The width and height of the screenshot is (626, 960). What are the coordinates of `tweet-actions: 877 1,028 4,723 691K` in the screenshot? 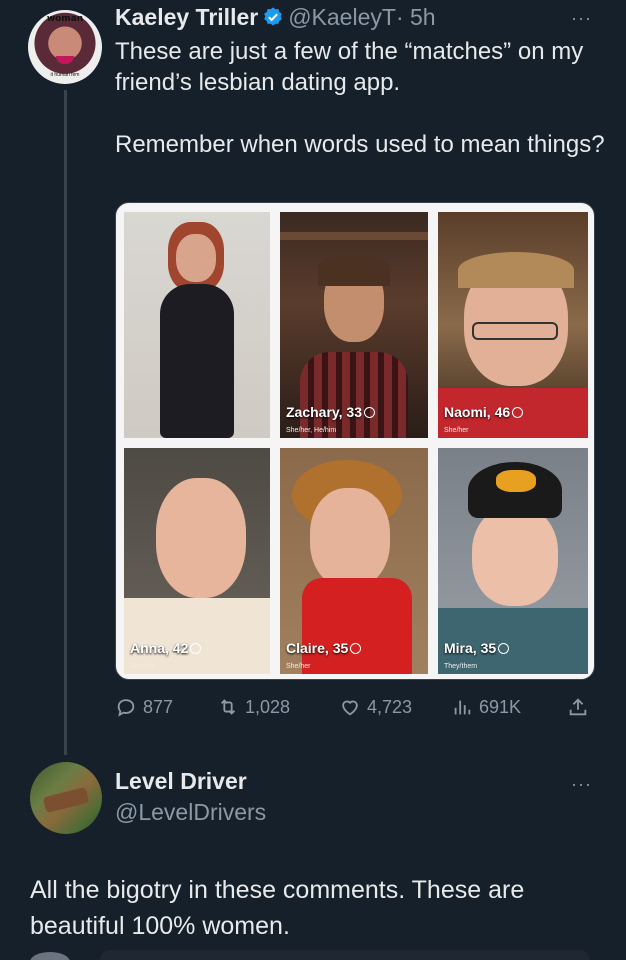 It's located at (360, 710).